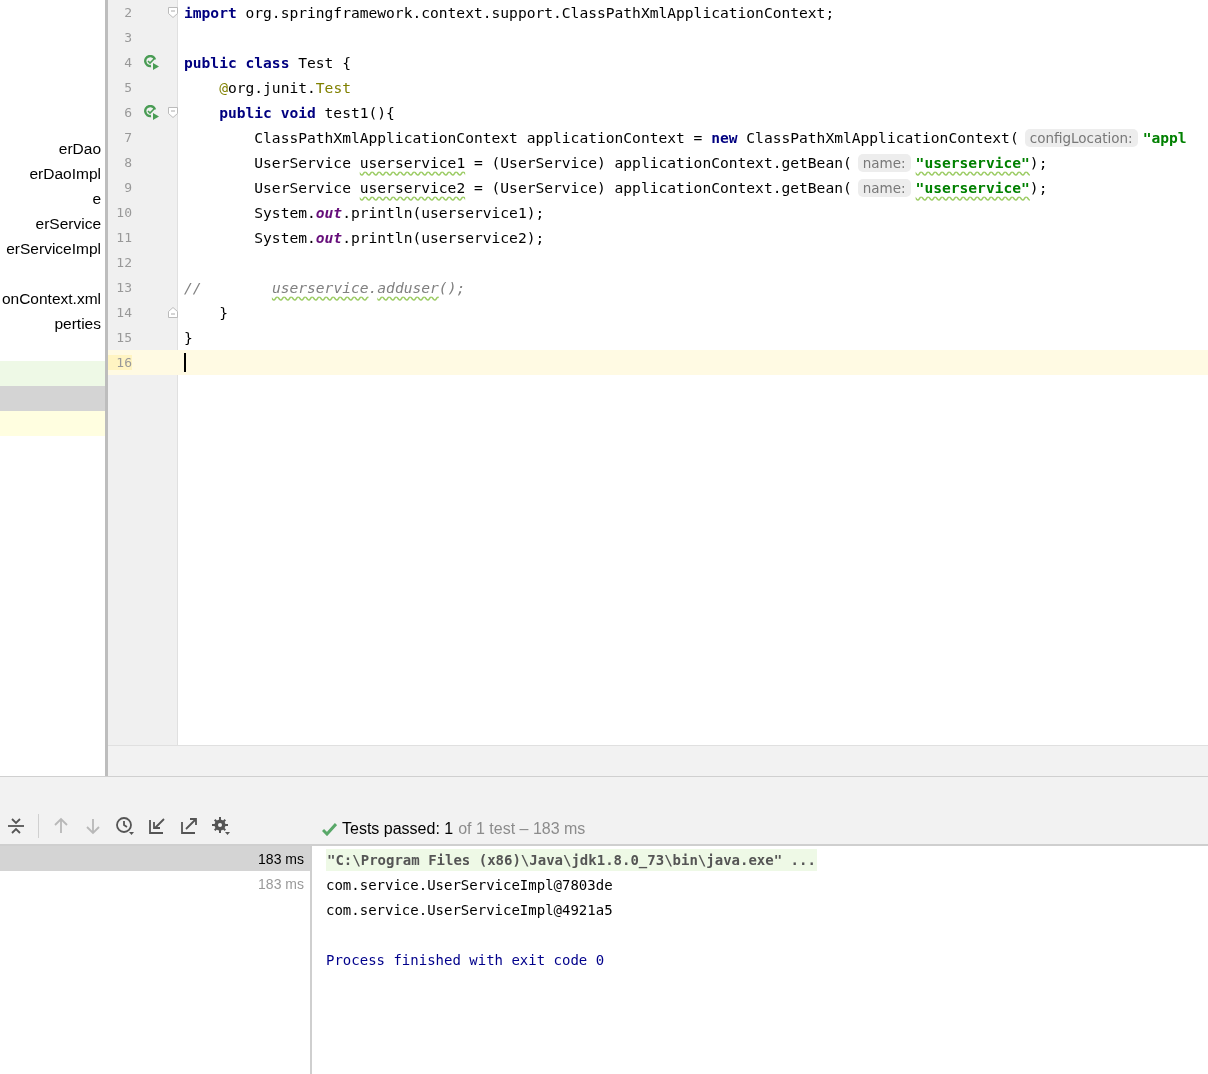  Describe the element at coordinates (157, 826) in the screenshot. I see `import-icon` at that location.